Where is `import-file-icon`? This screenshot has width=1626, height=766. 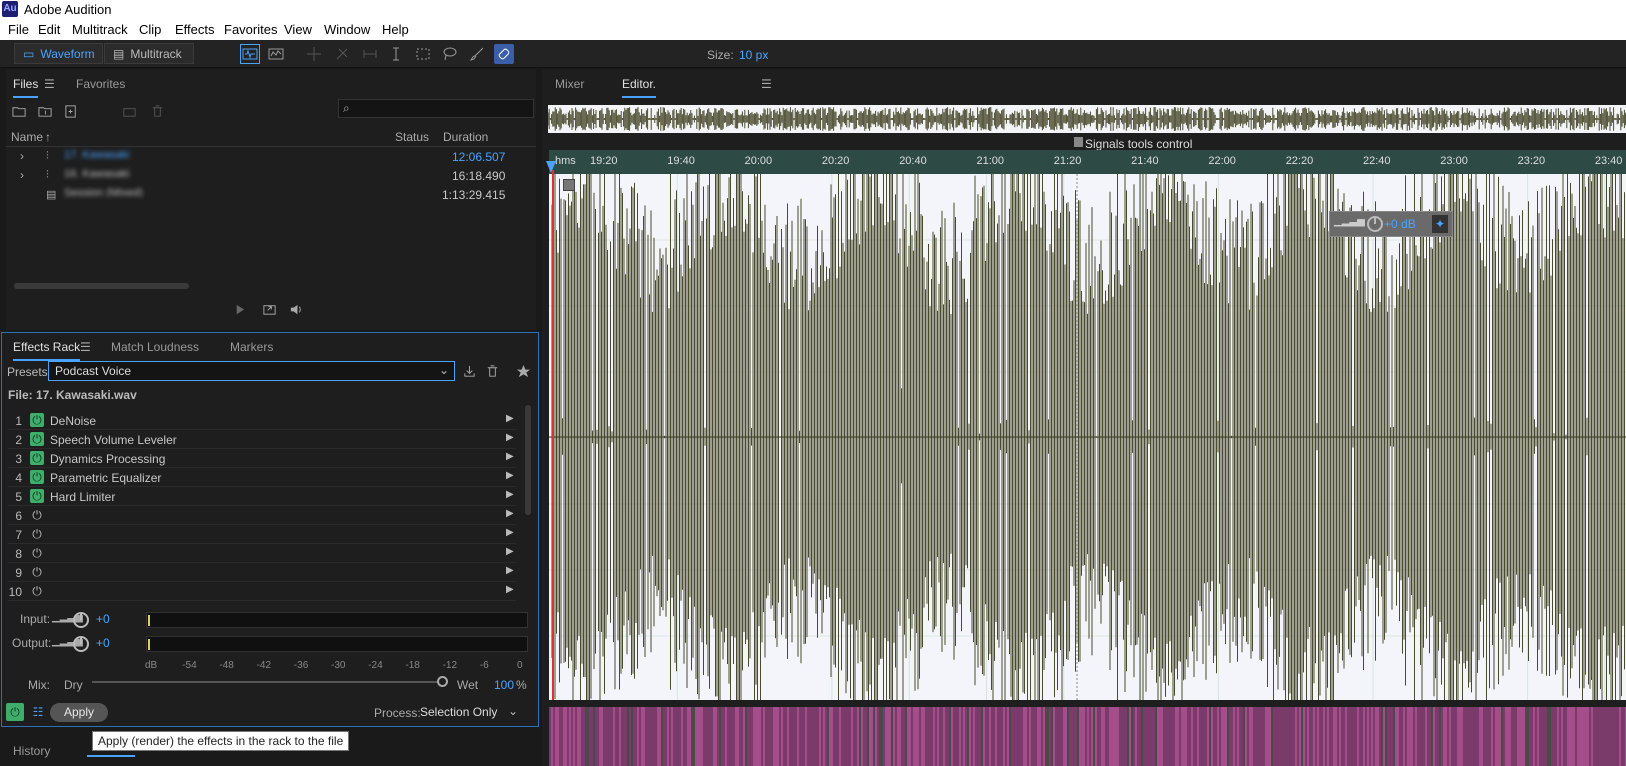
import-file-icon is located at coordinates (45, 111).